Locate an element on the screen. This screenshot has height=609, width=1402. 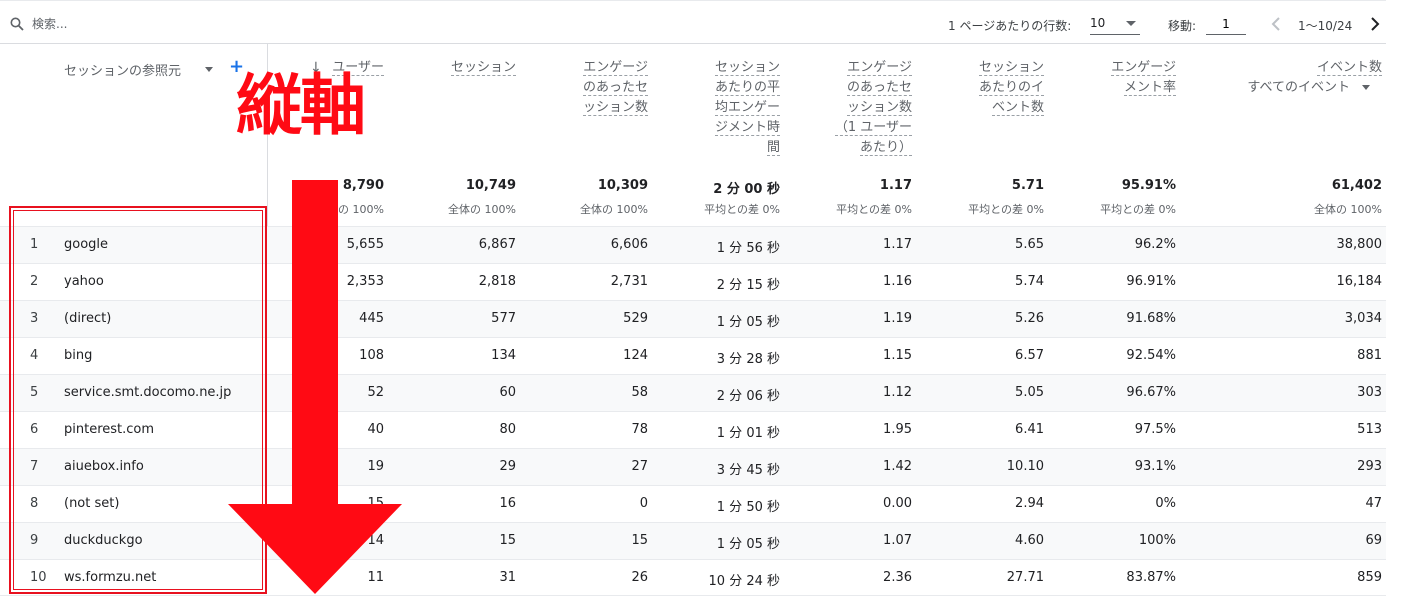
cell-engaged_per_user: 0.00 is located at coordinates (897, 503).